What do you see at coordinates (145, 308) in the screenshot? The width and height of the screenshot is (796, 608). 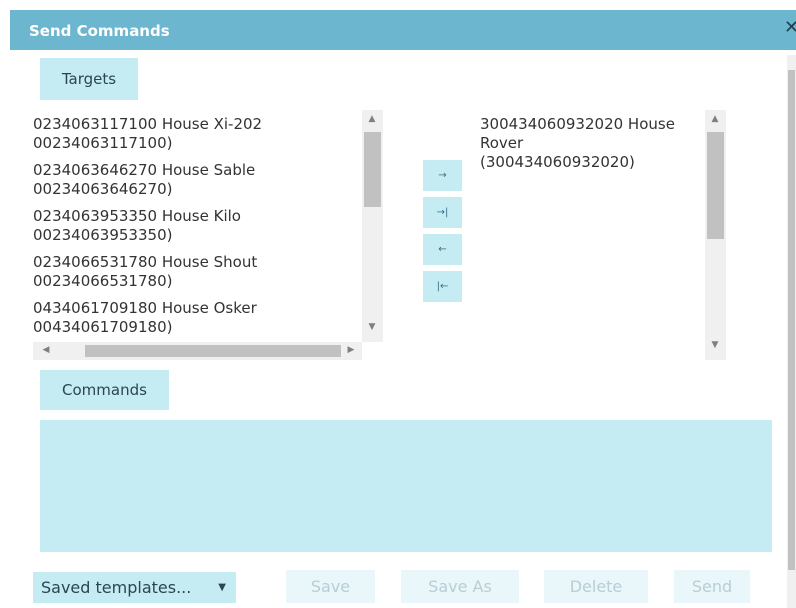 I see `list-item-line1: 0434061709180 House Osker` at bounding box center [145, 308].